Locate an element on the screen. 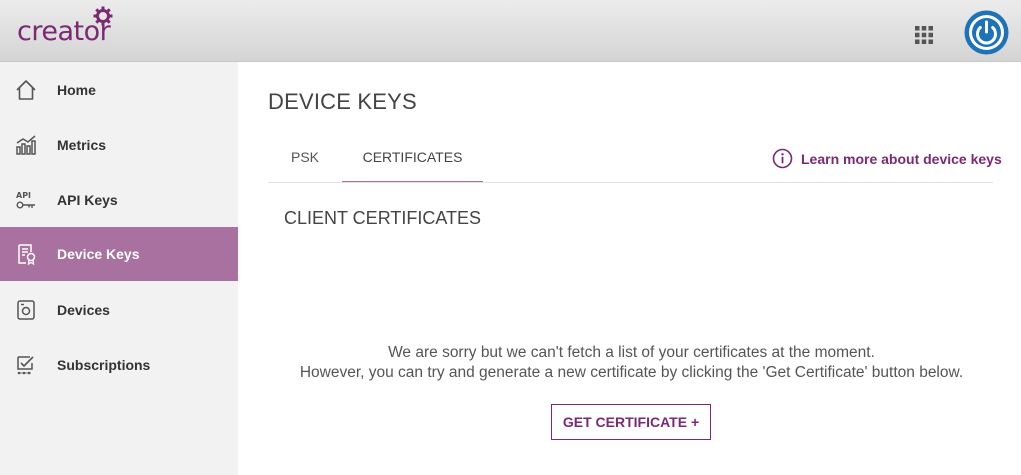 The image size is (1021, 475). sidebar-item-label: Metrics is located at coordinates (82, 145).